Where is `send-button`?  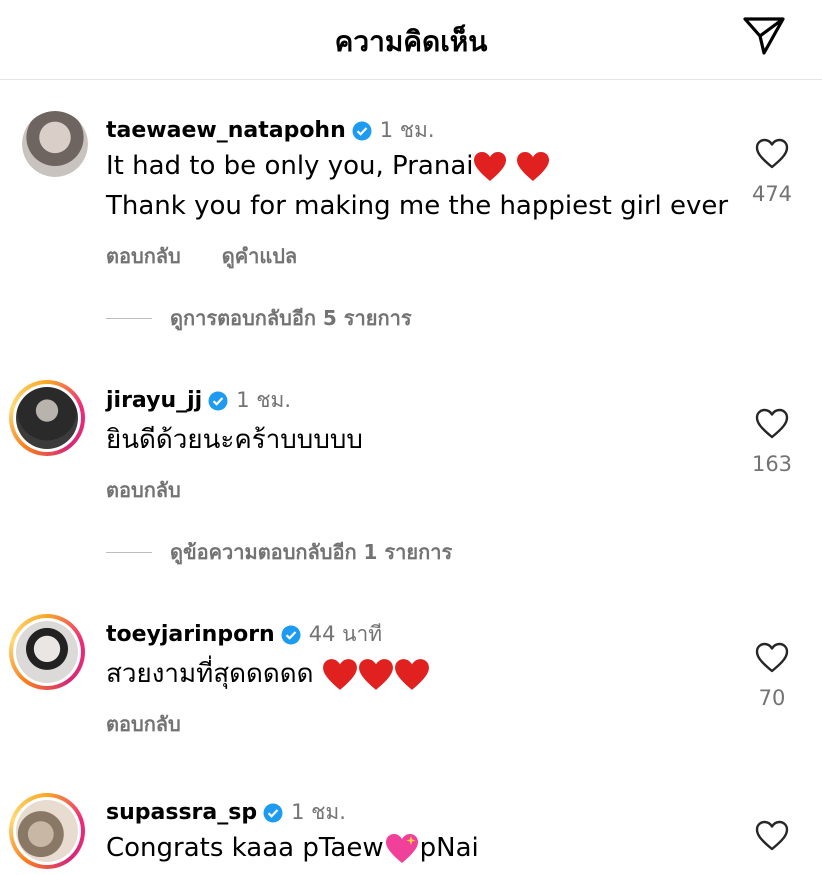 send-button is located at coordinates (764, 36).